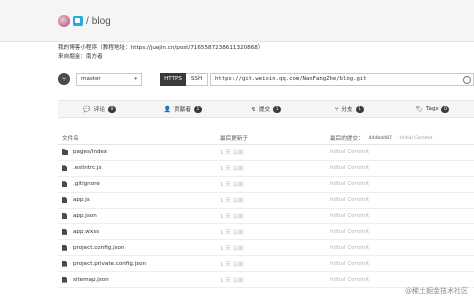  Describe the element at coordinates (87, 168) in the screenshot. I see `file-name-link: .eslintrc.js` at that location.